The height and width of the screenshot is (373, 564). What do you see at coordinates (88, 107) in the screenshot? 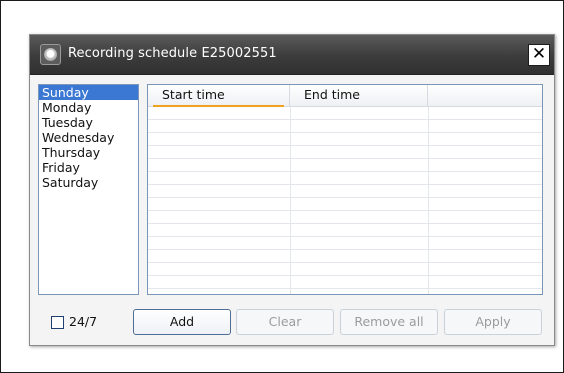
I see `day-item-monday: Monday` at bounding box center [88, 107].